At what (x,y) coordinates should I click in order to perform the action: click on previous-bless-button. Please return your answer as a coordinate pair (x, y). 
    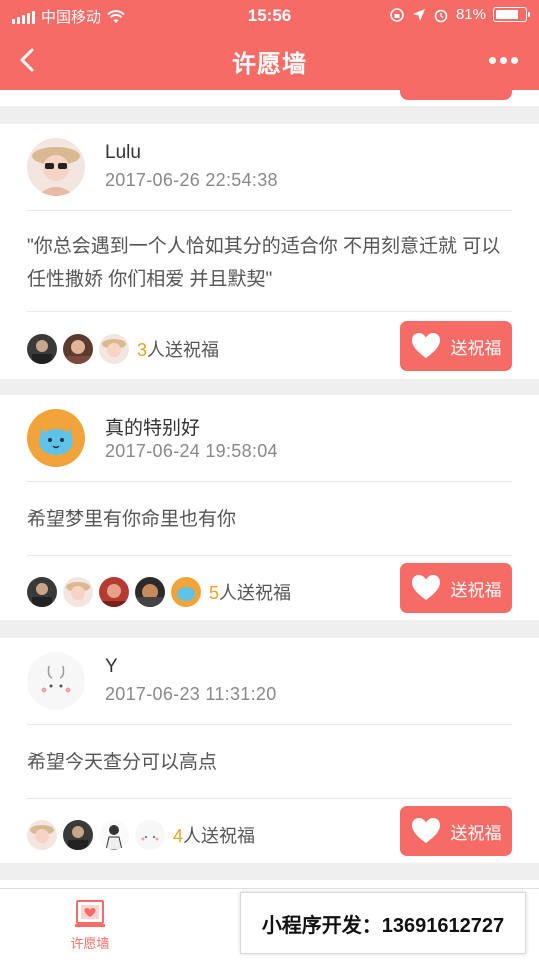
    Looking at the image, I should click on (456, 92).